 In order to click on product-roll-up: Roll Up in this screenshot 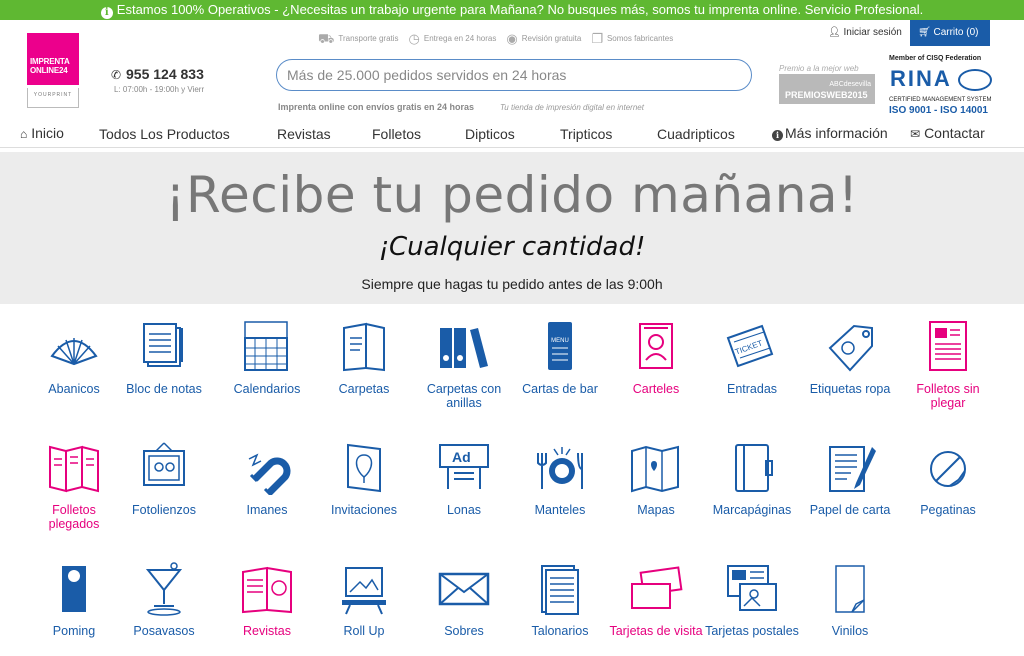, I will do `click(364, 599)`.